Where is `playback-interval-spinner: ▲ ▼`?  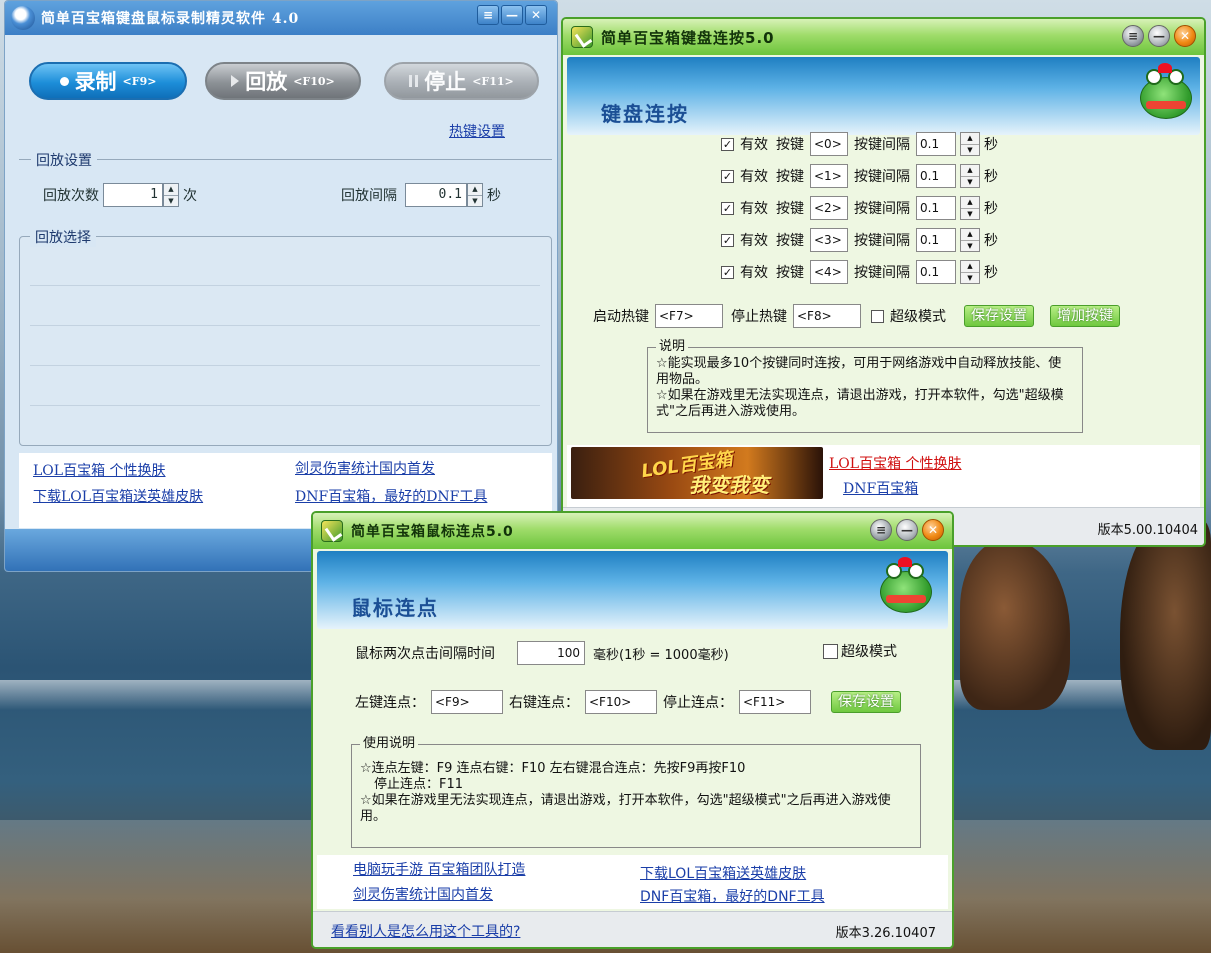 playback-interval-spinner: ▲ ▼ is located at coordinates (475, 195).